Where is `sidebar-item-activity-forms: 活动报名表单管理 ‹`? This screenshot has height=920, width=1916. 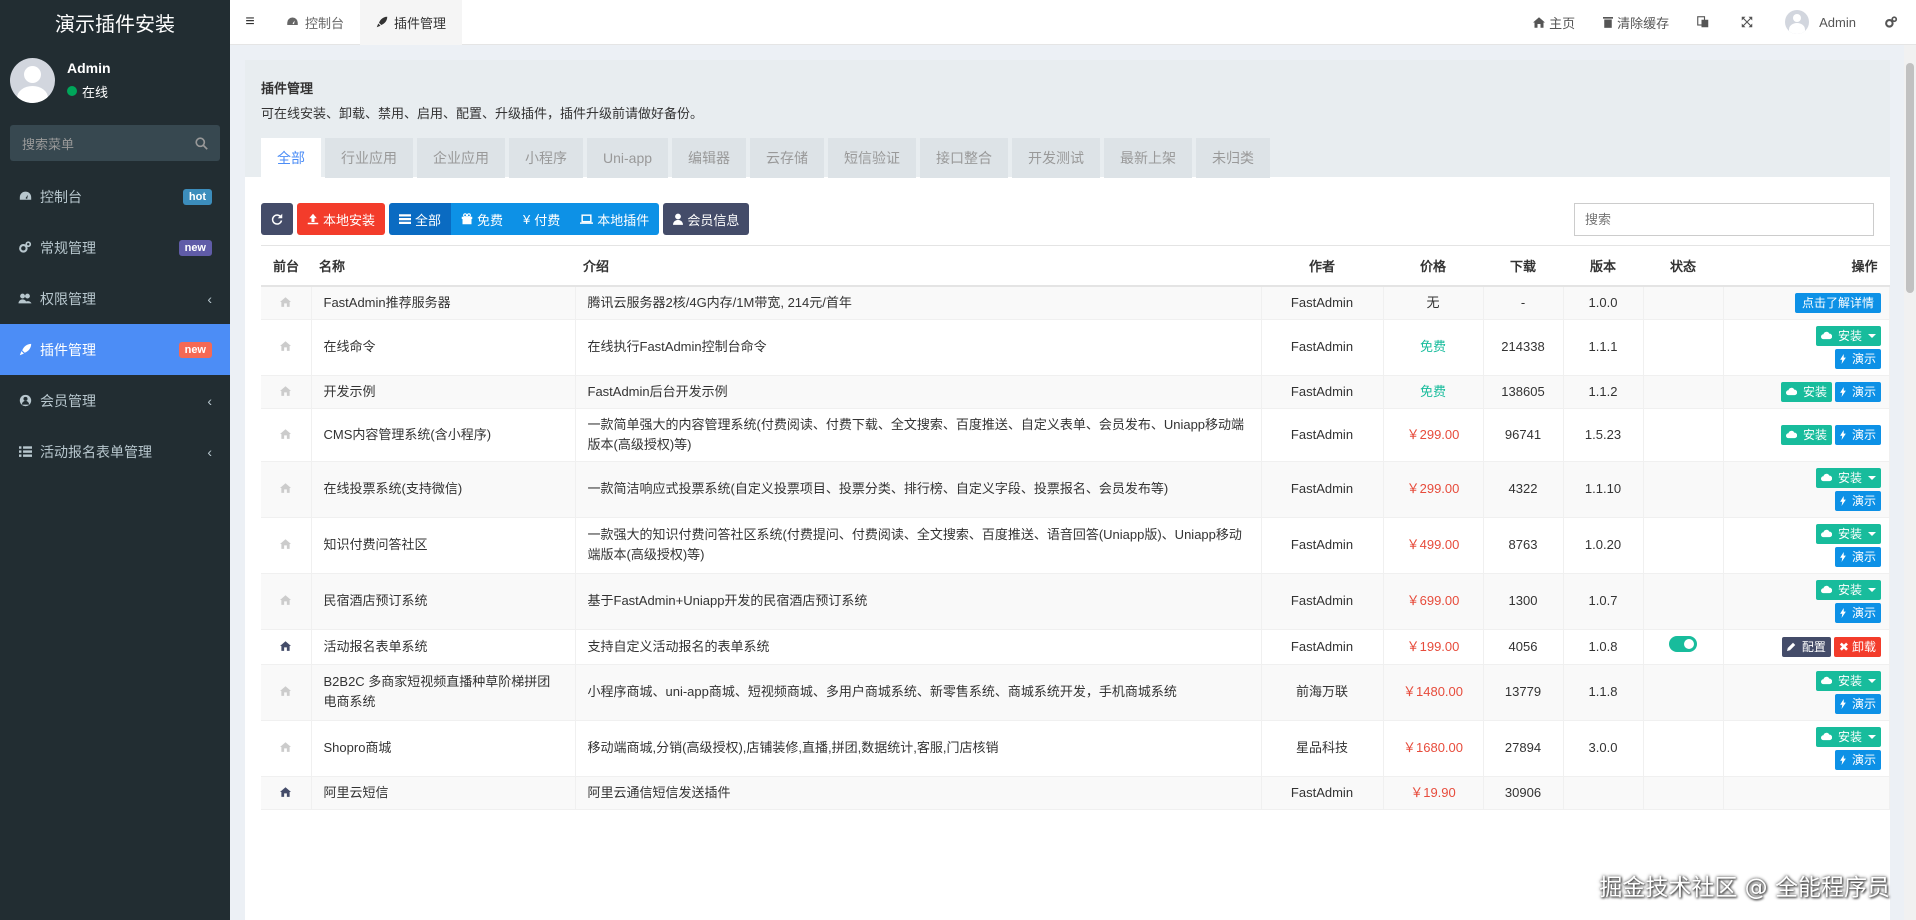
sidebar-item-activity-forms: 活动报名表单管理 ‹ is located at coordinates (115, 451).